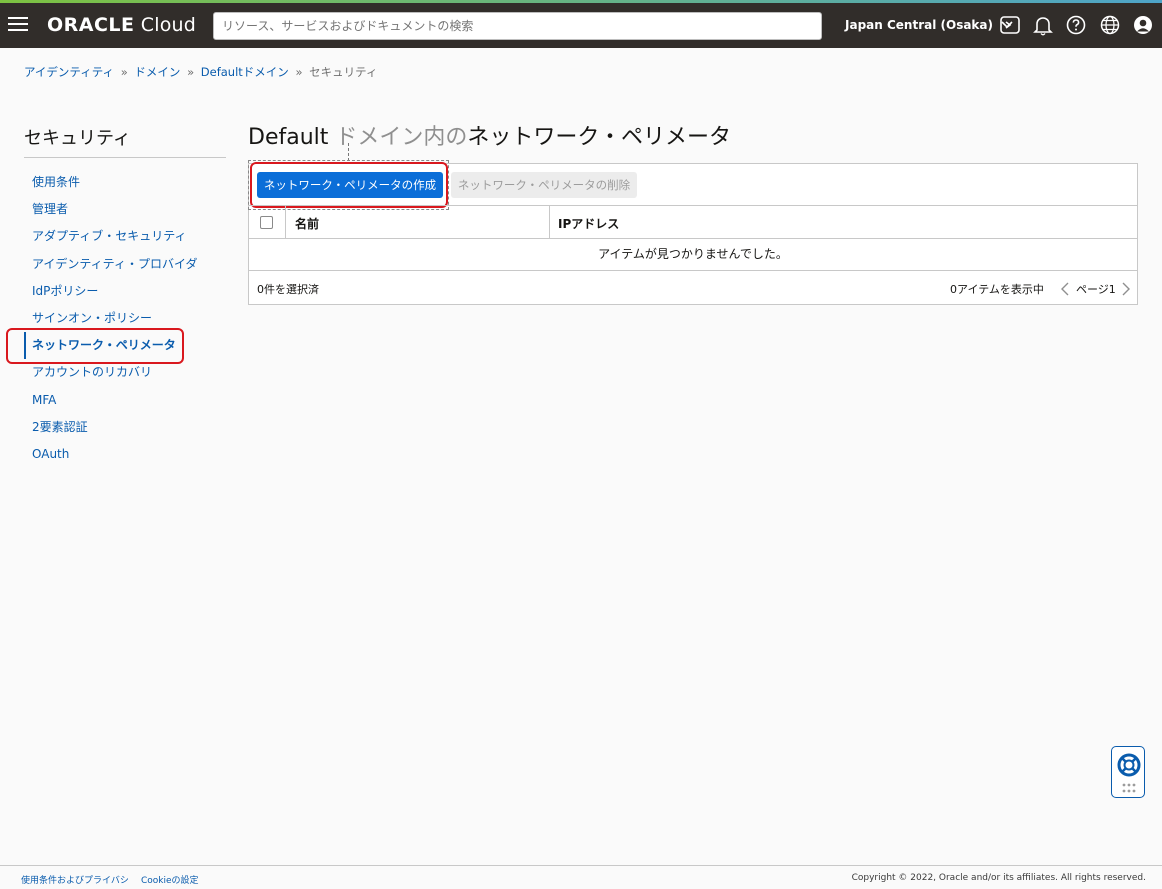 The width and height of the screenshot is (1162, 889). What do you see at coordinates (168, 25) in the screenshot?
I see `logo-product: Cloud` at bounding box center [168, 25].